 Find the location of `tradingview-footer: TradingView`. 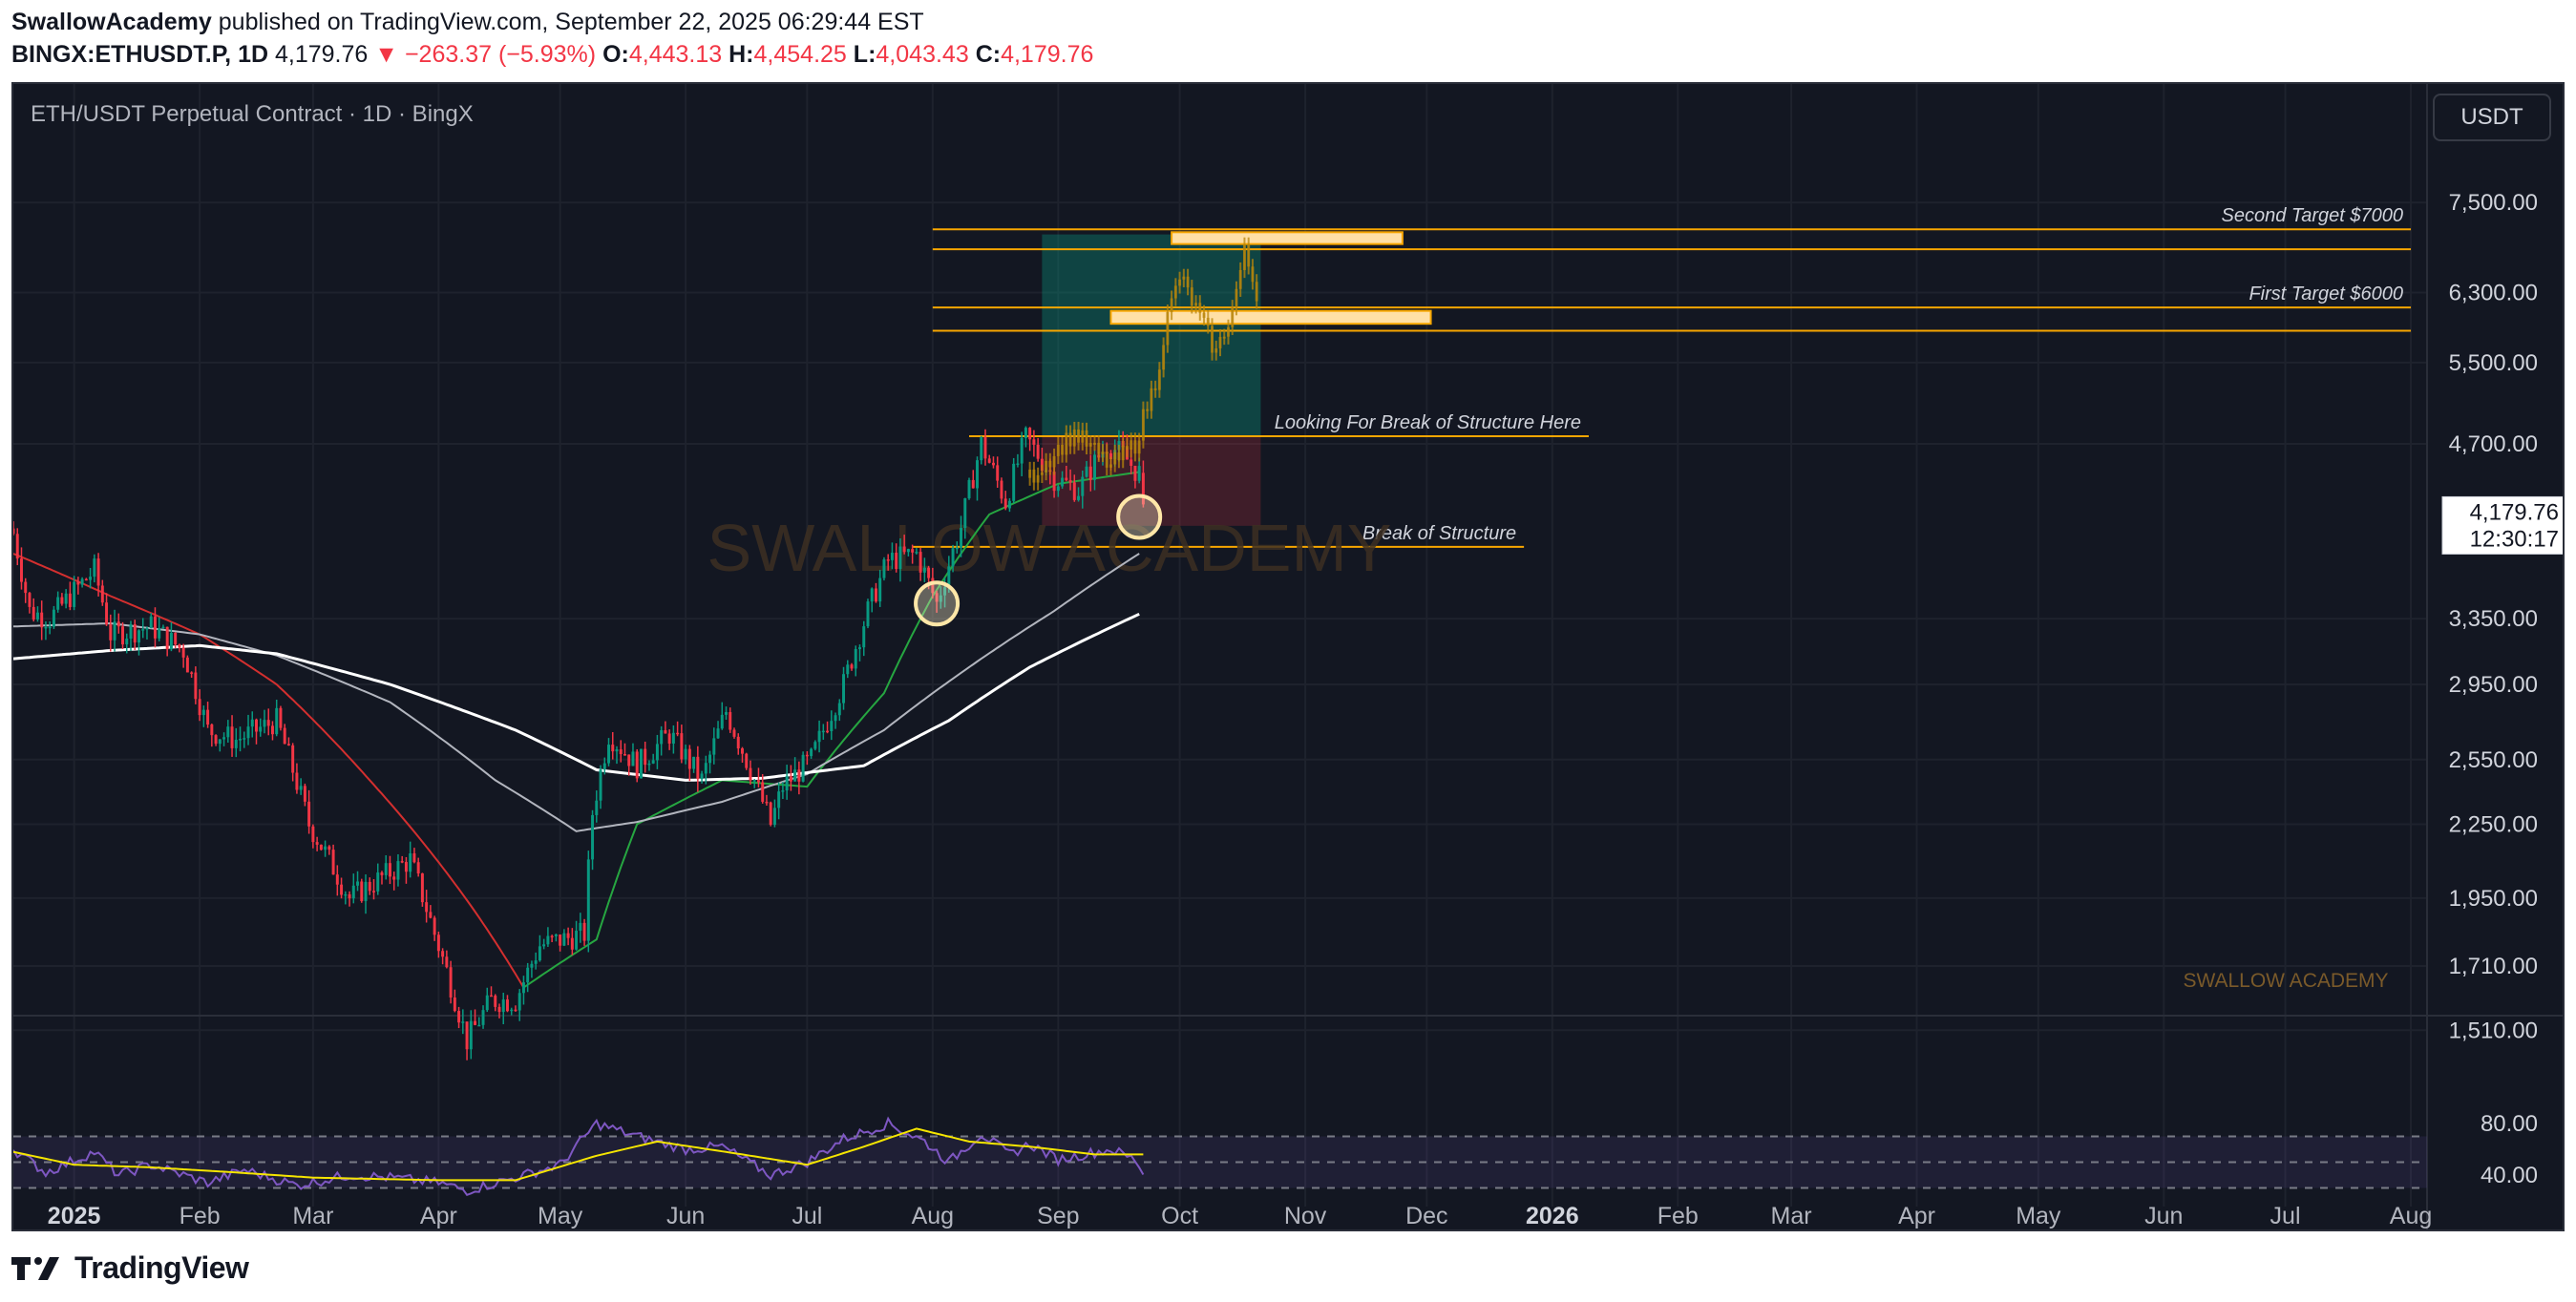

tradingview-footer: TradingView is located at coordinates (130, 1267).